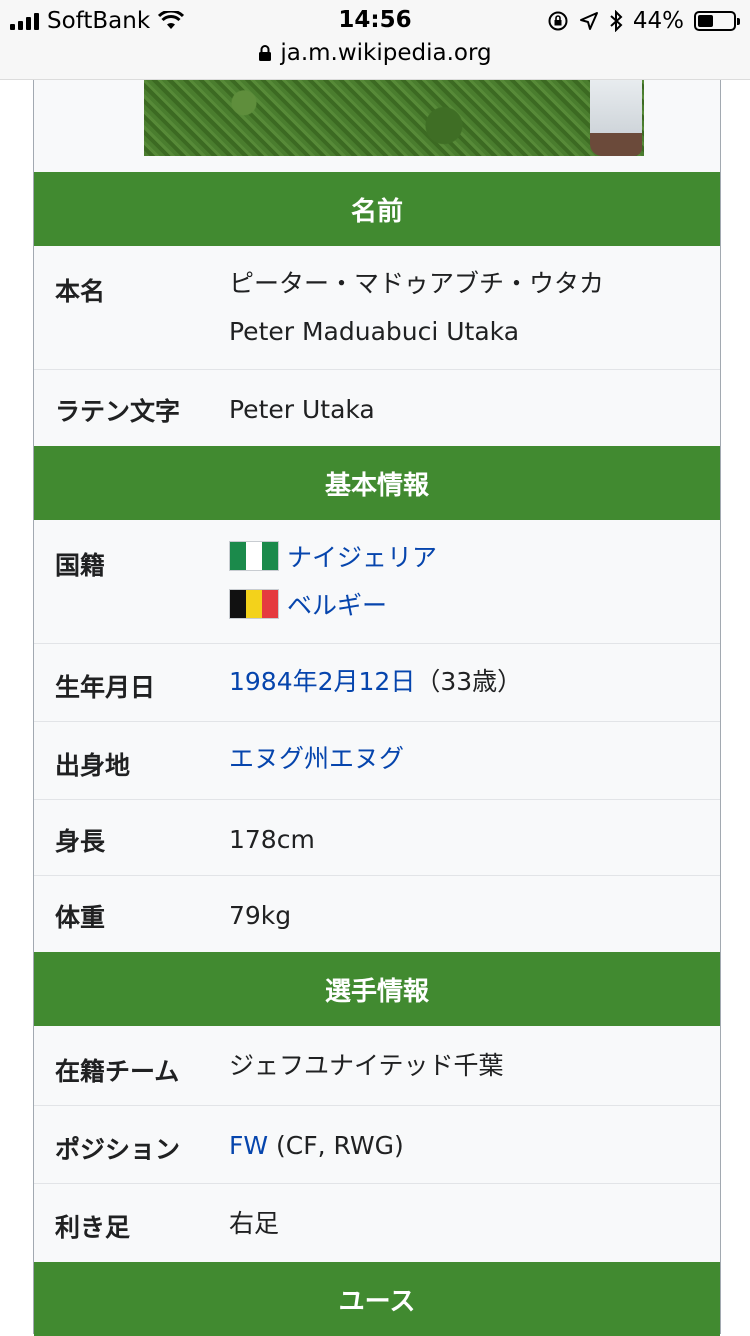 The width and height of the screenshot is (750, 1336). I want to click on nationality-item: ベルギー, so click(333, 606).